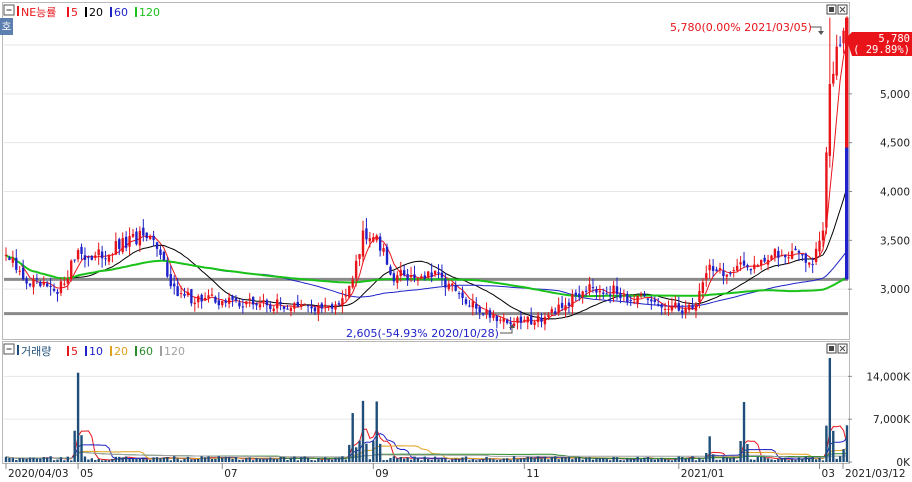 This screenshot has width=912, height=482. I want to click on legend-ma-label: 120, so click(174, 351).